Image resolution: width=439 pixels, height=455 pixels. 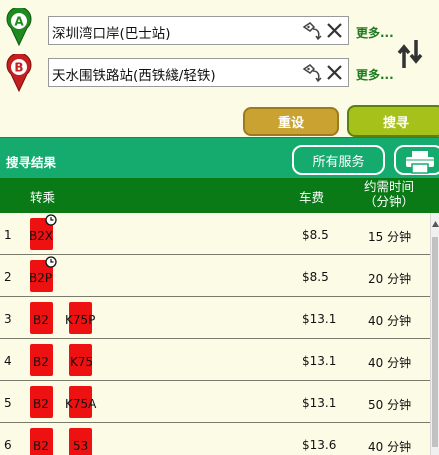 What do you see at coordinates (134, 76) in the screenshot?
I see `destination-value: 天水围铁路站(西铁綫/轻铁)` at bounding box center [134, 76].